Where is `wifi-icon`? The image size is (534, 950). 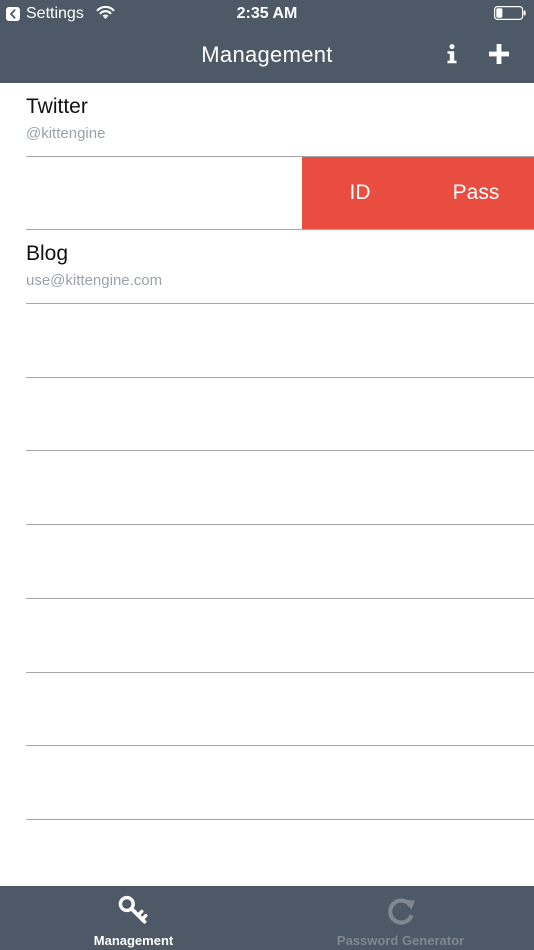 wifi-icon is located at coordinates (105, 12).